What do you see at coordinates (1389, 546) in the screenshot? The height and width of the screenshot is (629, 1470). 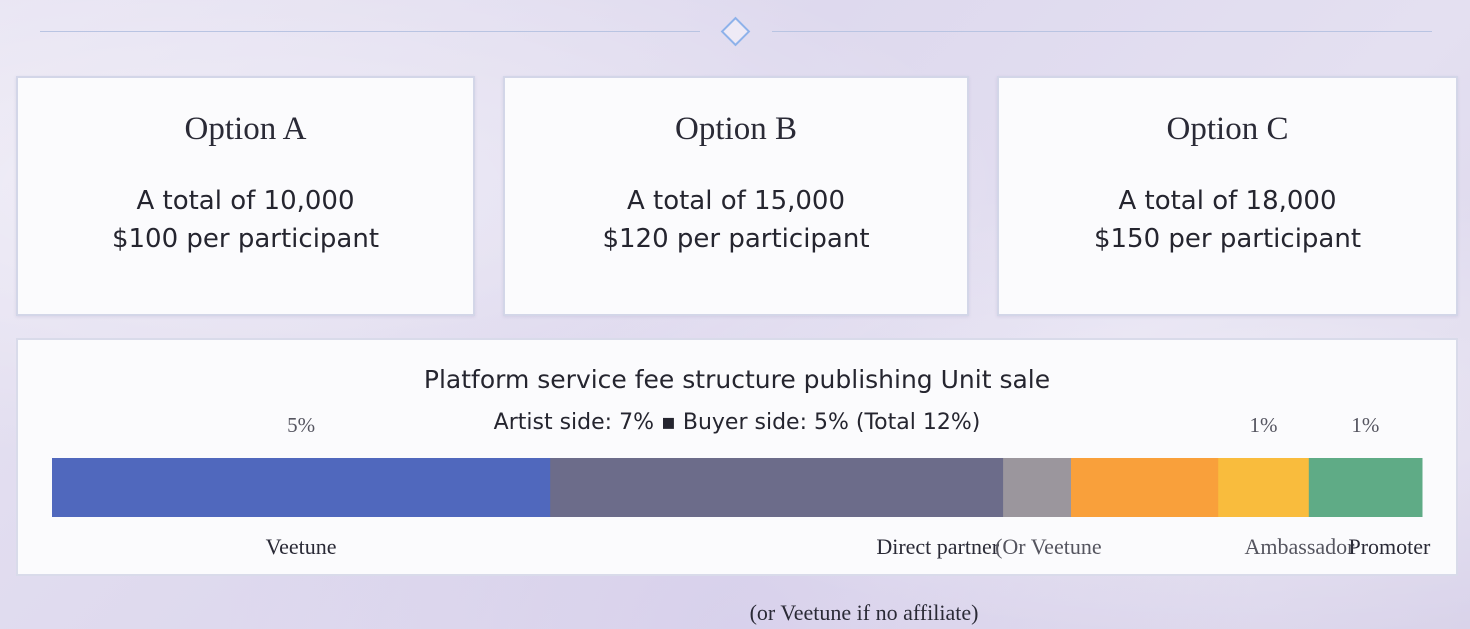 I see `segment-category-label-6: Promoter` at bounding box center [1389, 546].